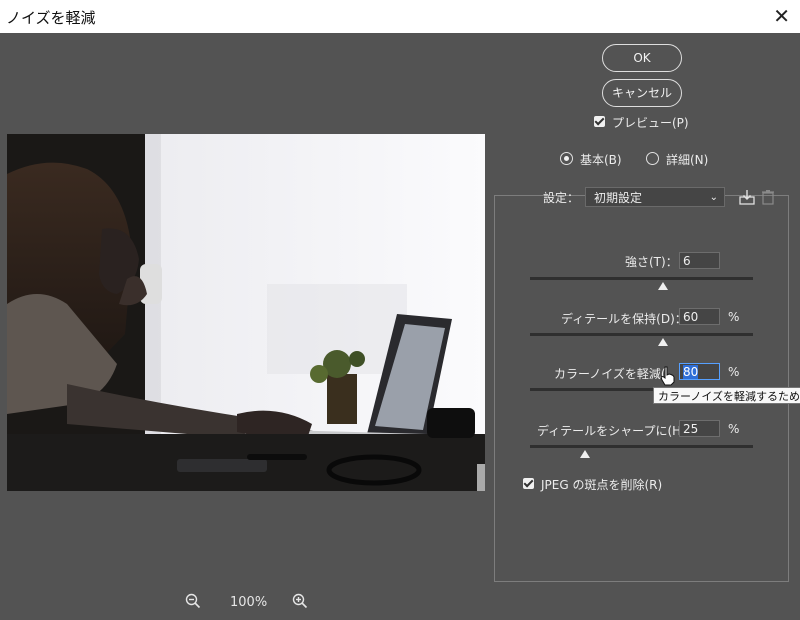 This screenshot has width=800, height=620. What do you see at coordinates (747, 199) in the screenshot?
I see `save-preset-icon` at bounding box center [747, 199].